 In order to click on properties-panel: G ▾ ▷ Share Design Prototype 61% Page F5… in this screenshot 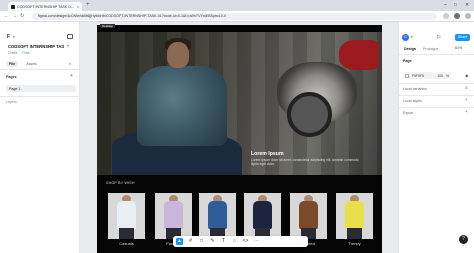, I will do `click(436, 137)`.